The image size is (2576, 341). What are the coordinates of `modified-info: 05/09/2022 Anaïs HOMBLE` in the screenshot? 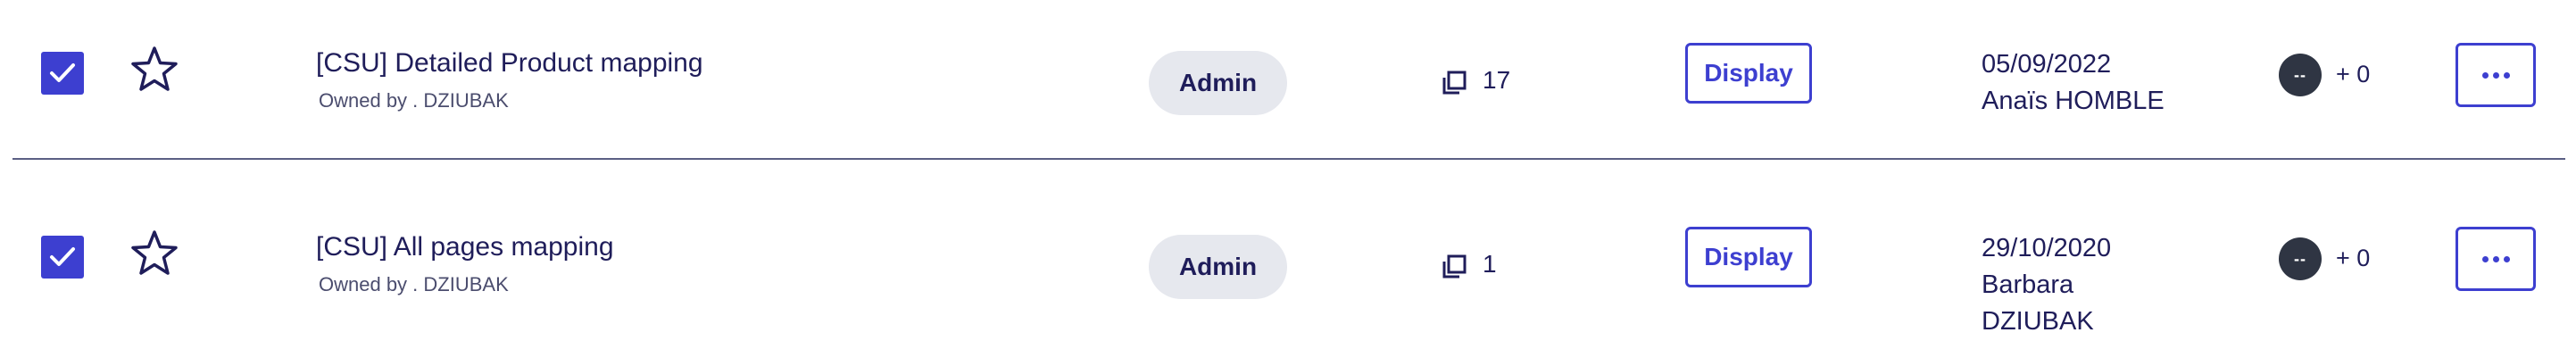 It's located at (2074, 83).